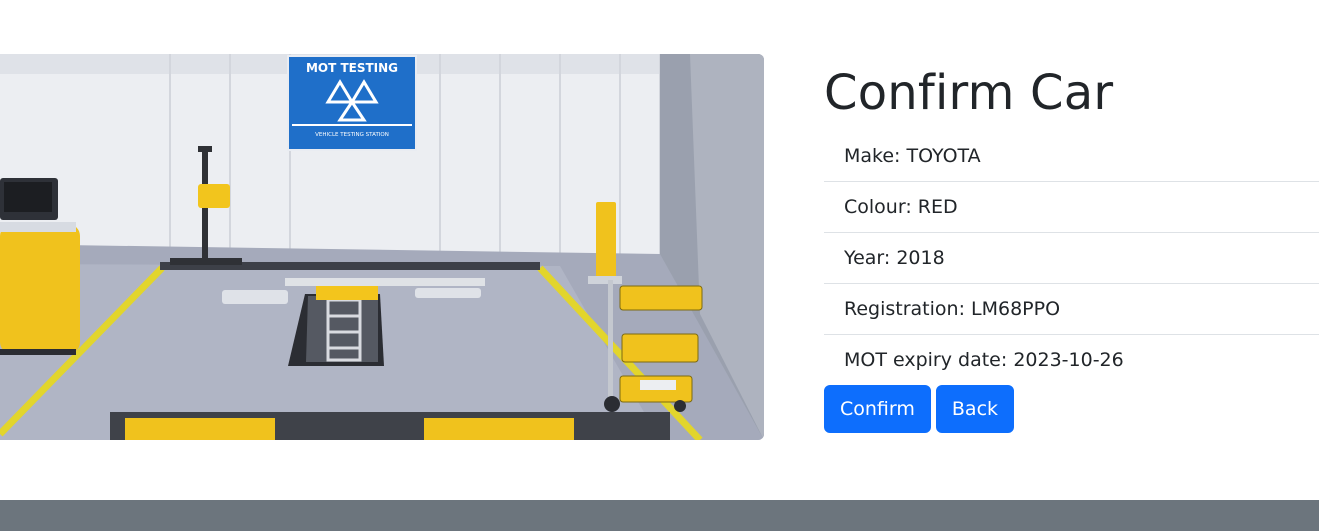  What do you see at coordinates (975, 409) in the screenshot?
I see `back-button: Back` at bounding box center [975, 409].